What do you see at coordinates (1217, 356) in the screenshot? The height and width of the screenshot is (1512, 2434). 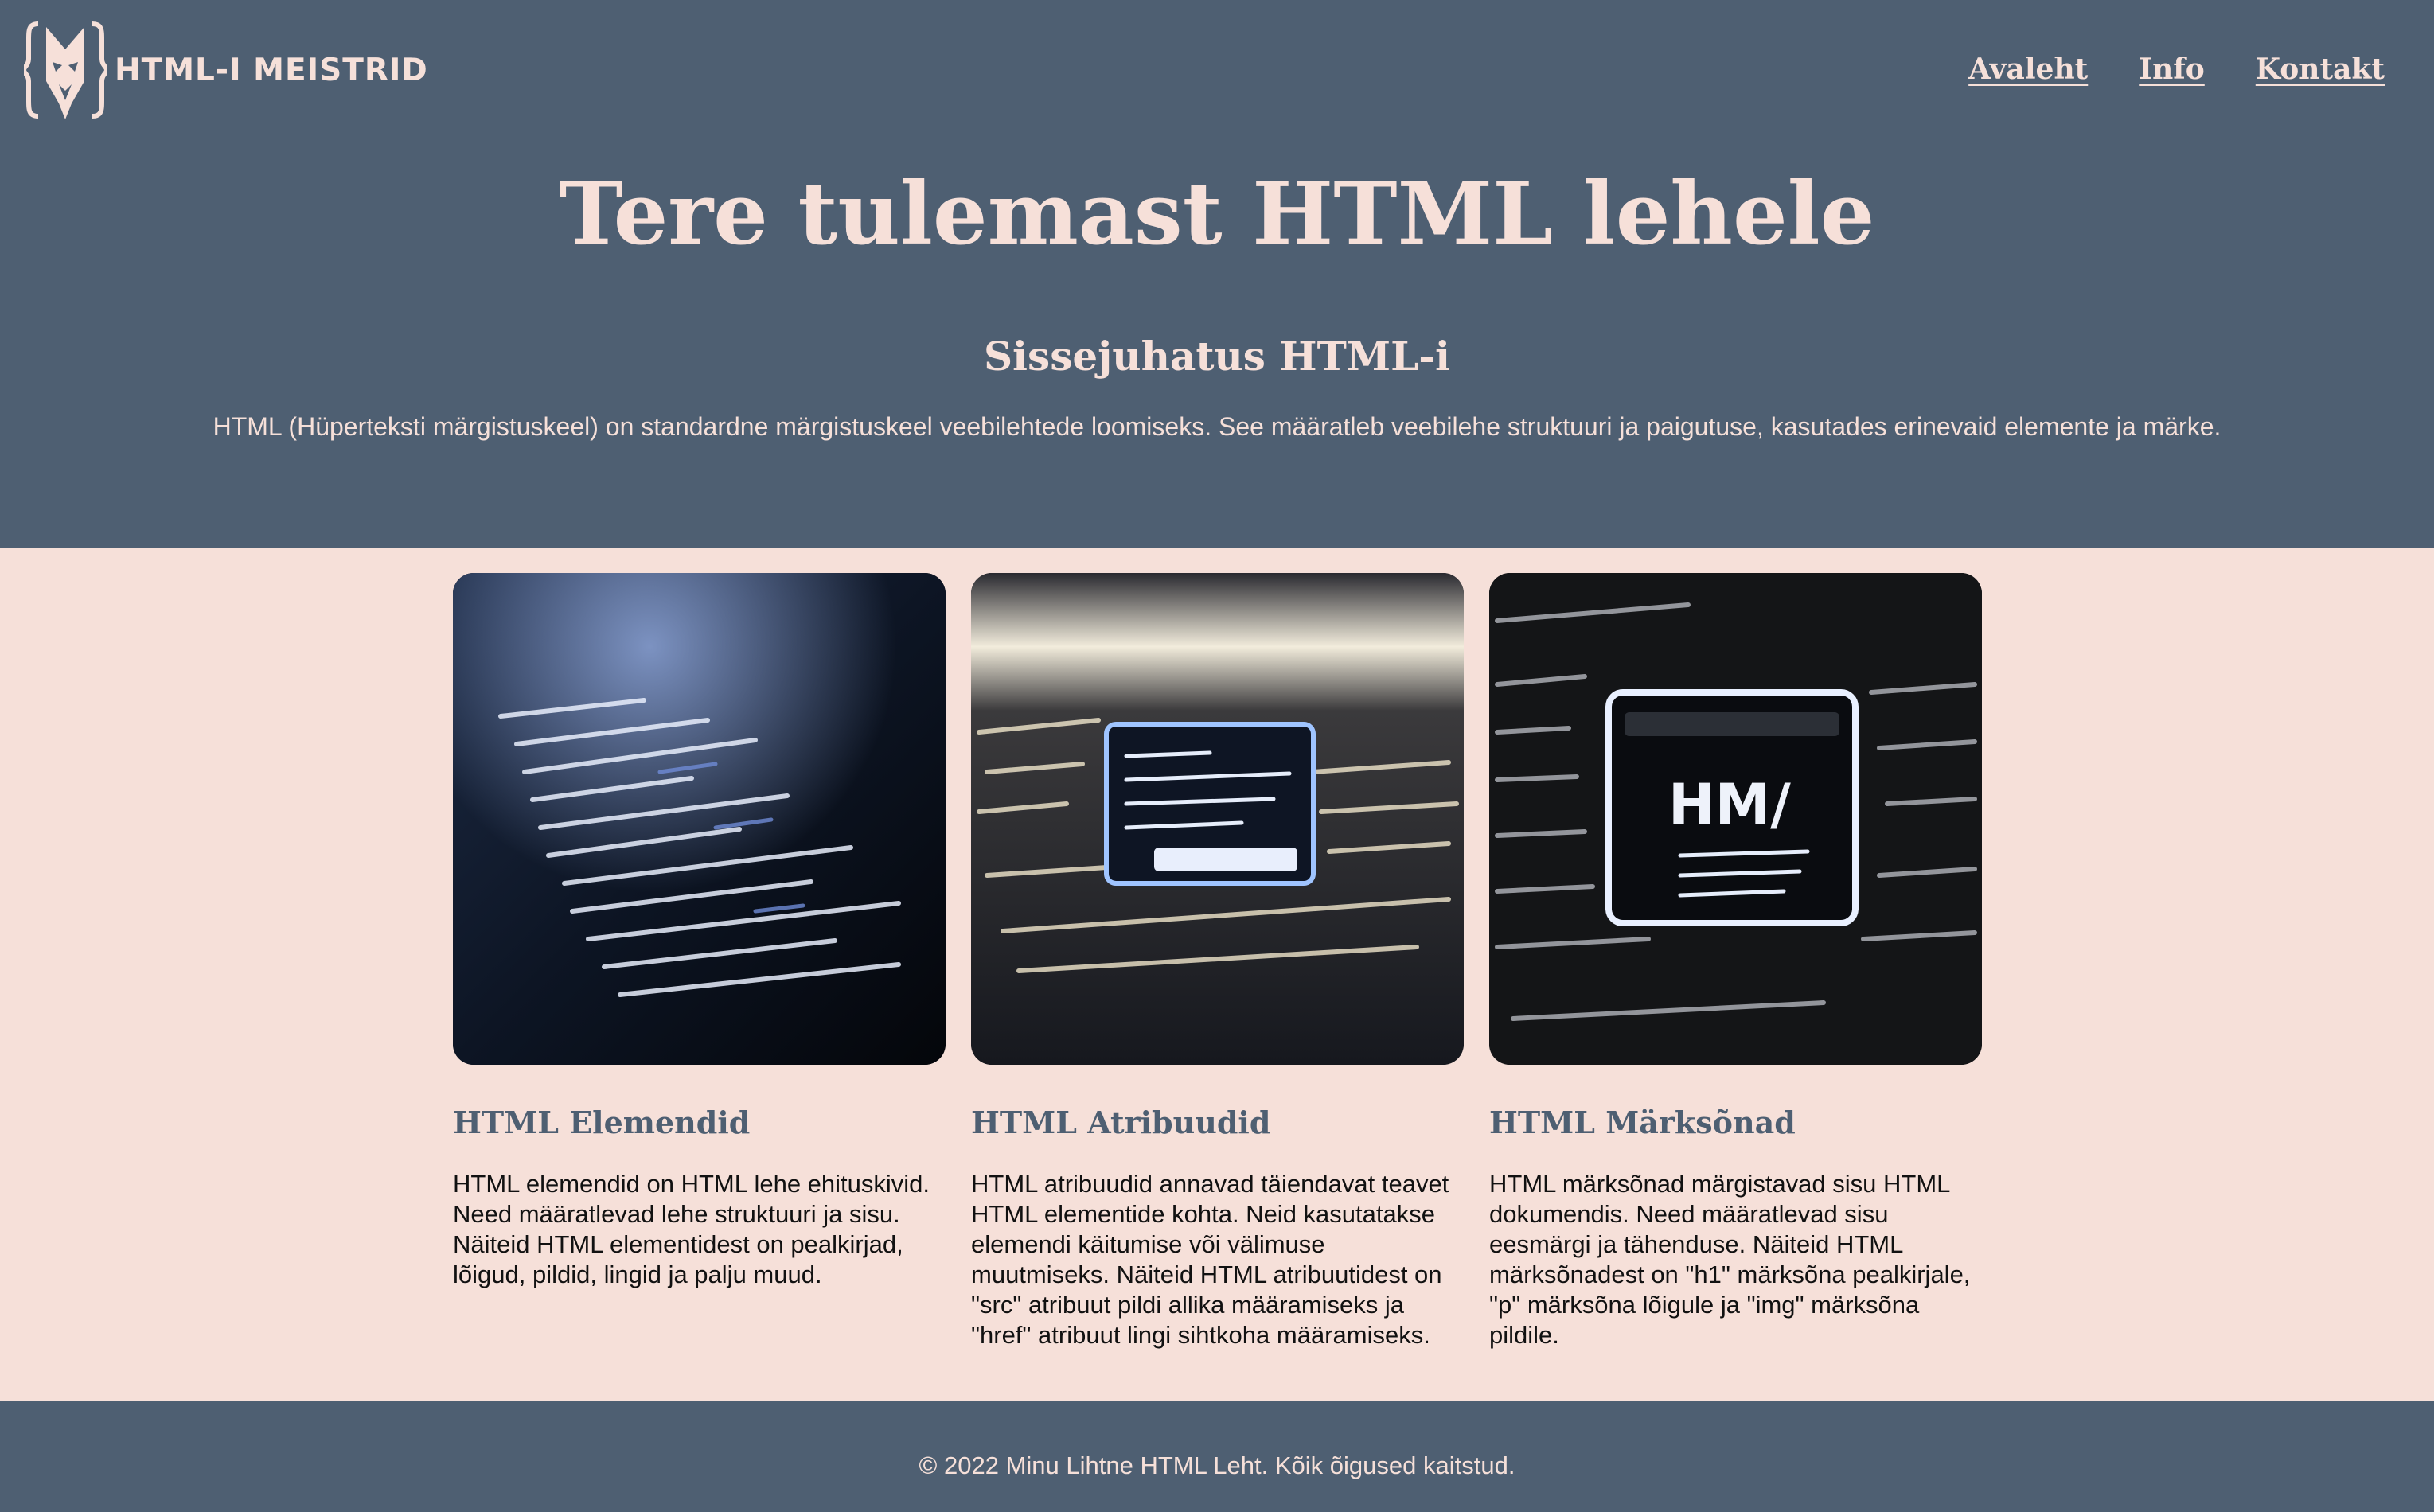 I see `intro-title: Sissejuhatus HTML-i` at bounding box center [1217, 356].